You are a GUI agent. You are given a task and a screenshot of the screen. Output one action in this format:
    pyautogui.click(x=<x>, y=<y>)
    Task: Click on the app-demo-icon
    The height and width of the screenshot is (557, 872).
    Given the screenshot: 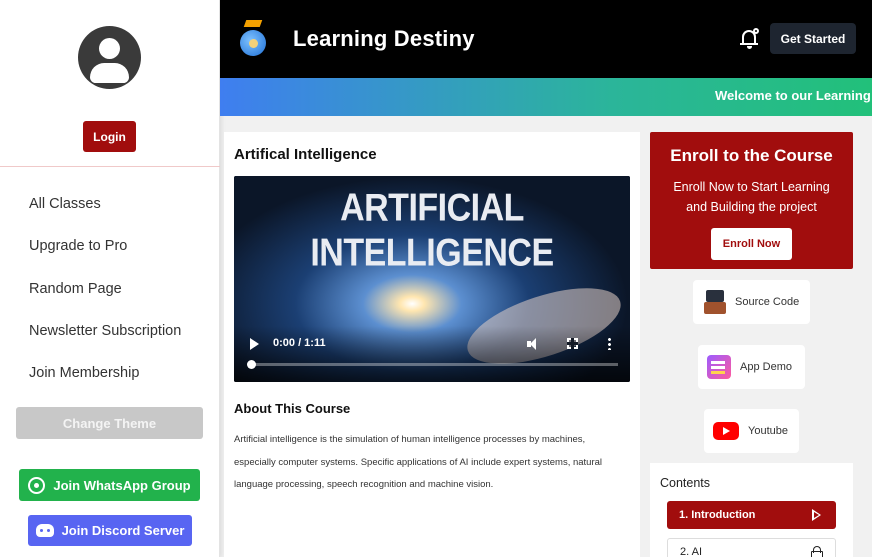 What is the action you would take?
    pyautogui.click(x=719, y=367)
    